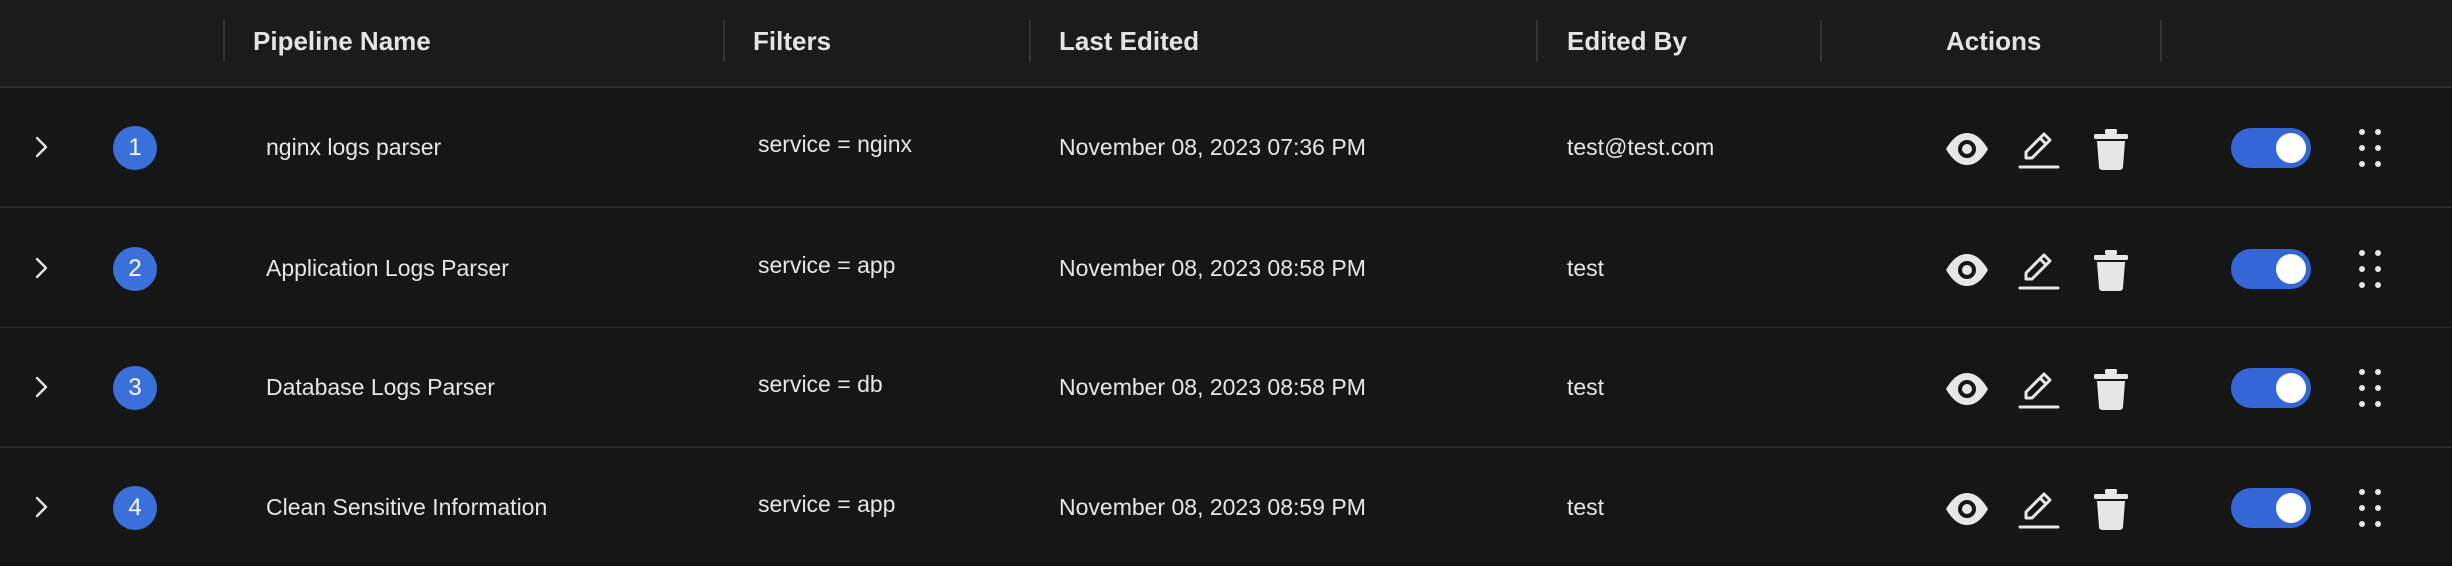 This screenshot has width=2452, height=566. What do you see at coordinates (380, 387) in the screenshot?
I see `pipeline-name: Database Logs Parser` at bounding box center [380, 387].